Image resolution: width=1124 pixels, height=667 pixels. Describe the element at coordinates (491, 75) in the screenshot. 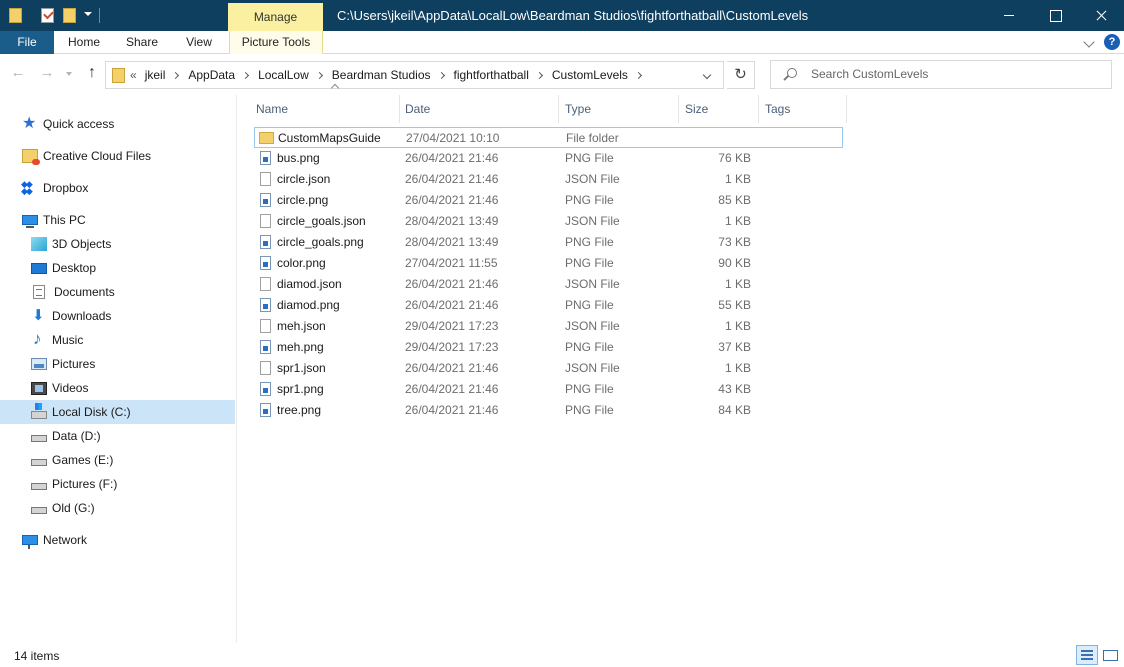

I see `breadcrumb-item: fightforthatball` at that location.